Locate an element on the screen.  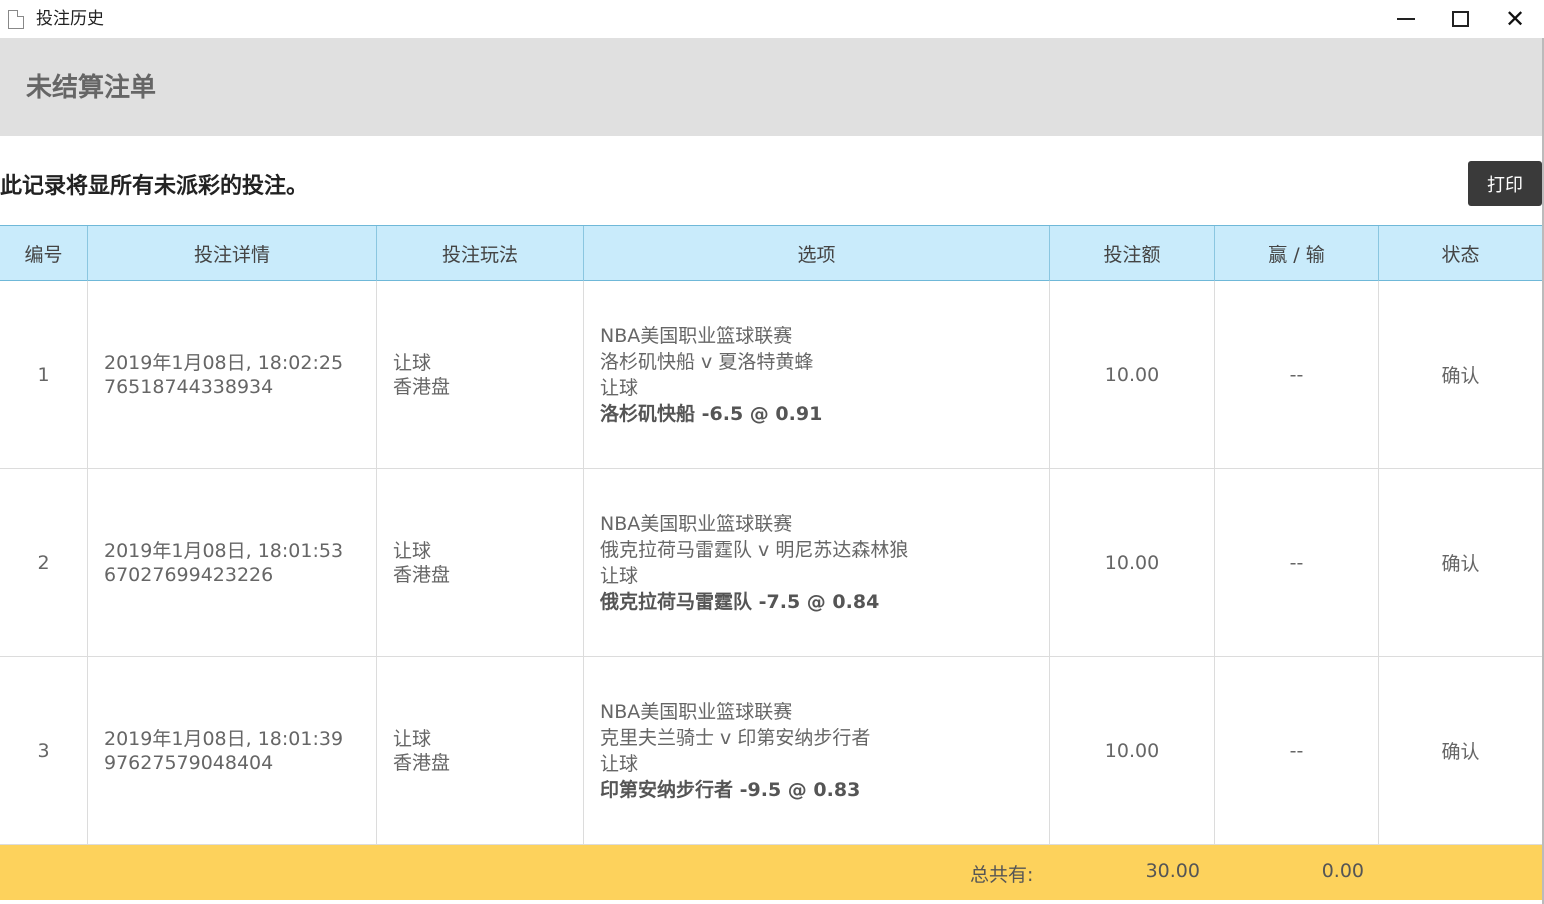
bet-details: 2019年1月08日, 18:02:25 76518744338934 is located at coordinates (232, 374).